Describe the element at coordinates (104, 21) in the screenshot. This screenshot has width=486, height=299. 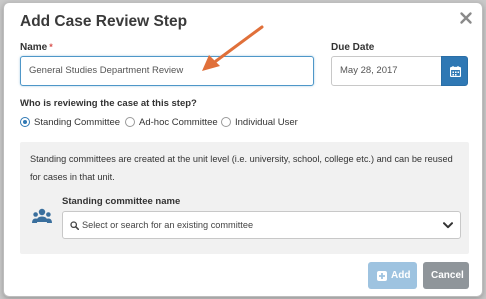
I see `dialog-title: Add Case Review Step` at that location.